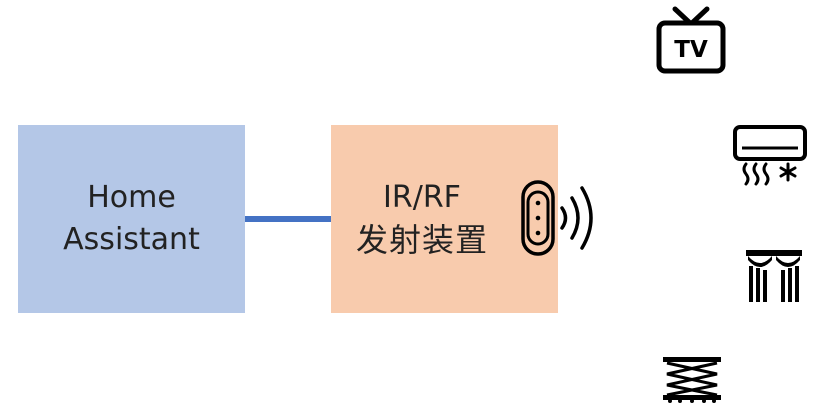 The height and width of the screenshot is (412, 821). I want to click on home-assistant-box: Home Assistant, so click(131, 219).